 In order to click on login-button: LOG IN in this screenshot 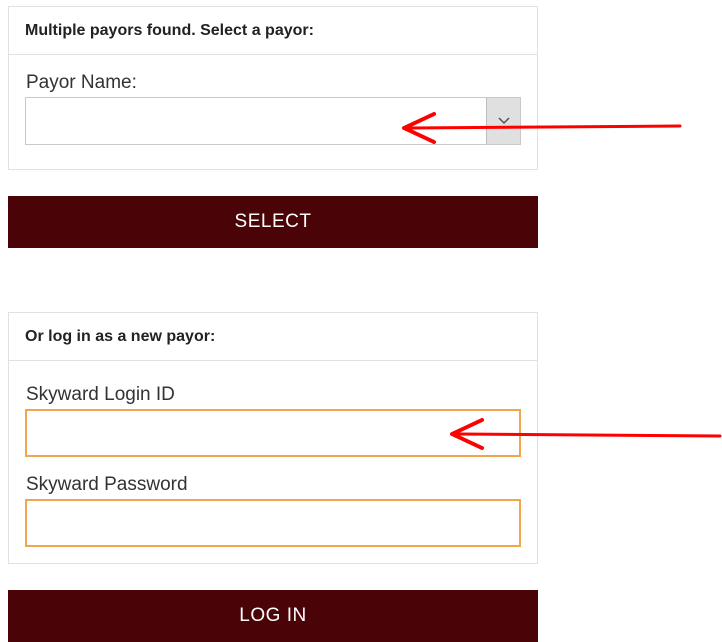, I will do `click(273, 616)`.